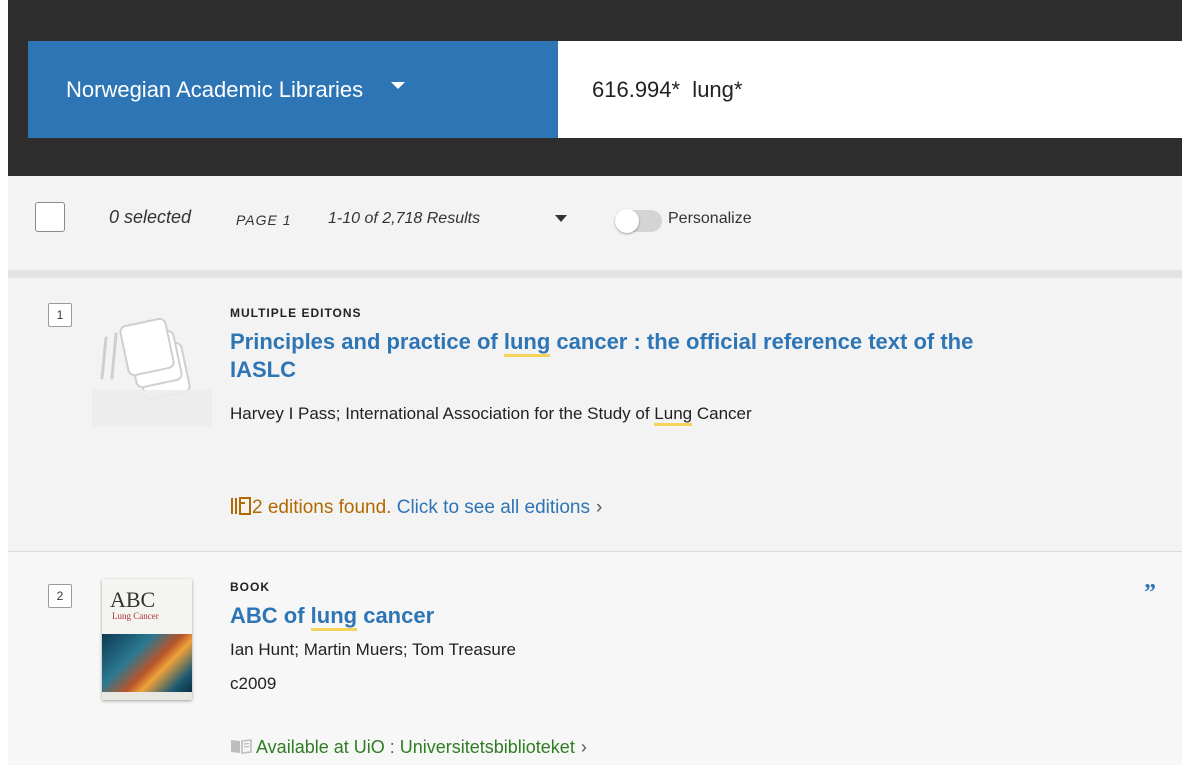 Image resolution: width=1182 pixels, height=765 pixels. What do you see at coordinates (296, 313) in the screenshot?
I see `content-type: MULTIPLE EDITONS` at bounding box center [296, 313].